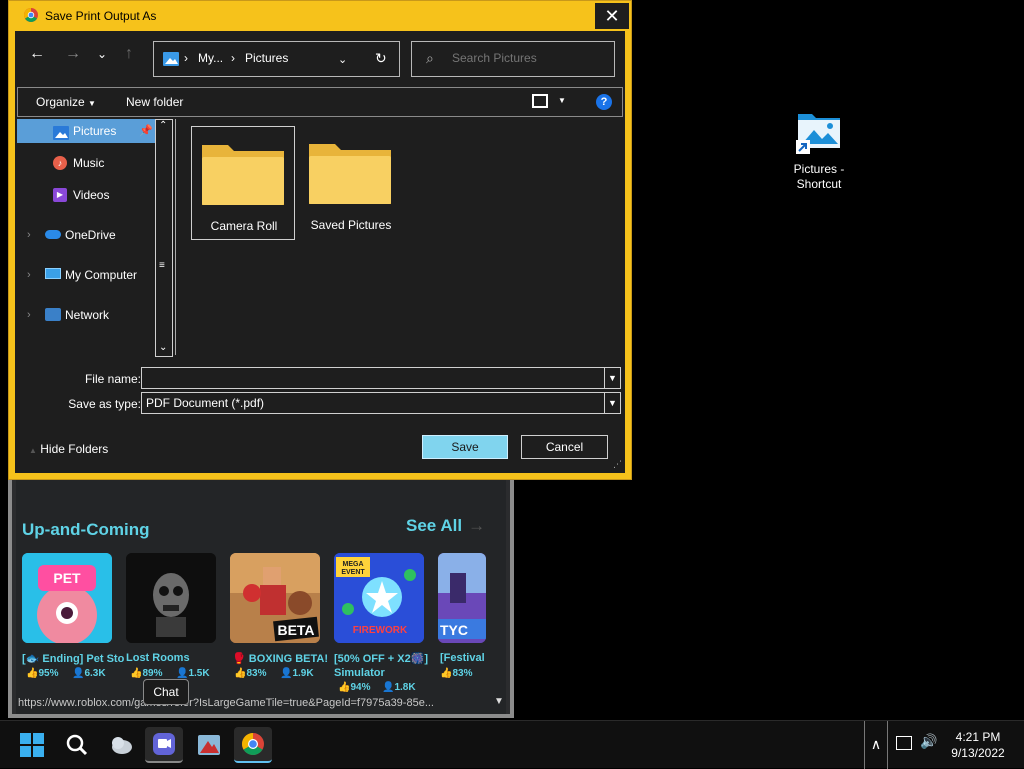  I want to click on sidebar-item-onedrive: › OneDrive, so click(86, 235).